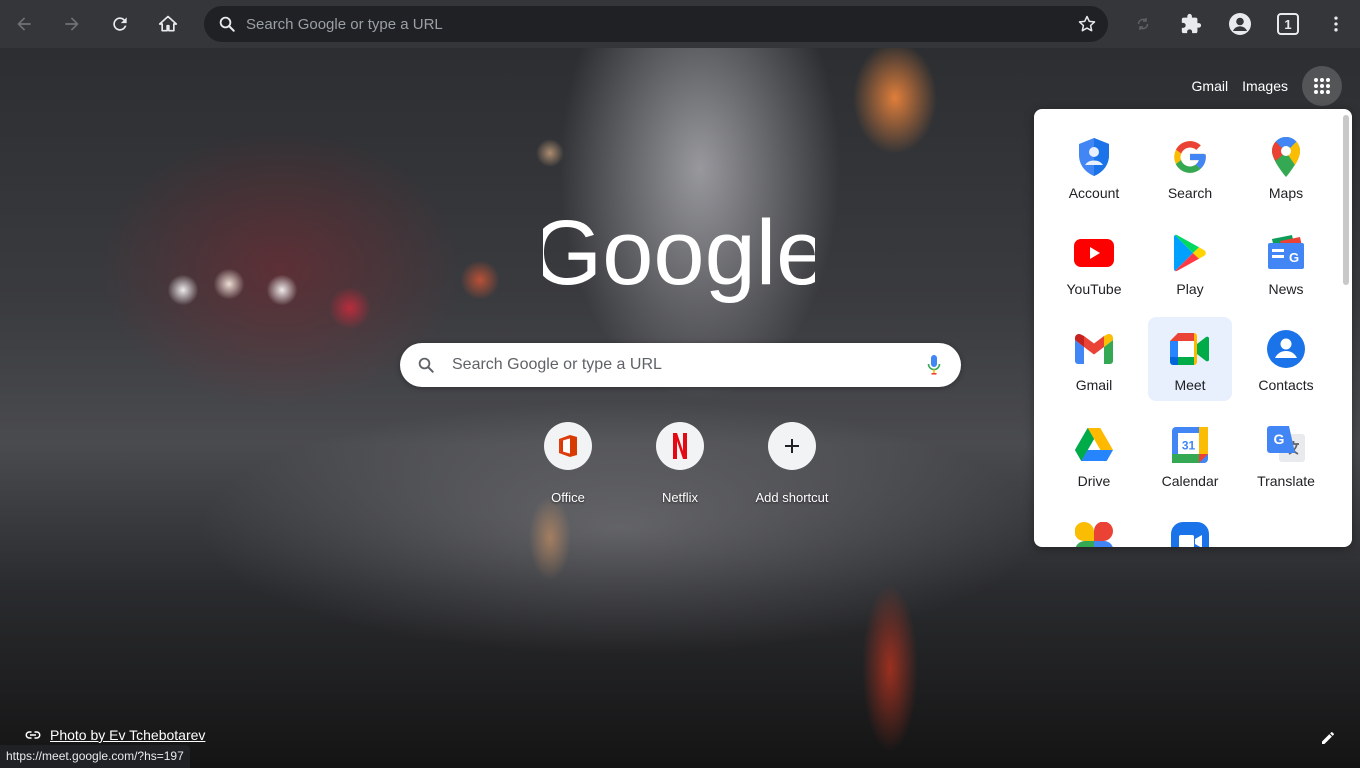 Image resolution: width=1360 pixels, height=768 pixels. I want to click on voice-search-button, so click(934, 367).